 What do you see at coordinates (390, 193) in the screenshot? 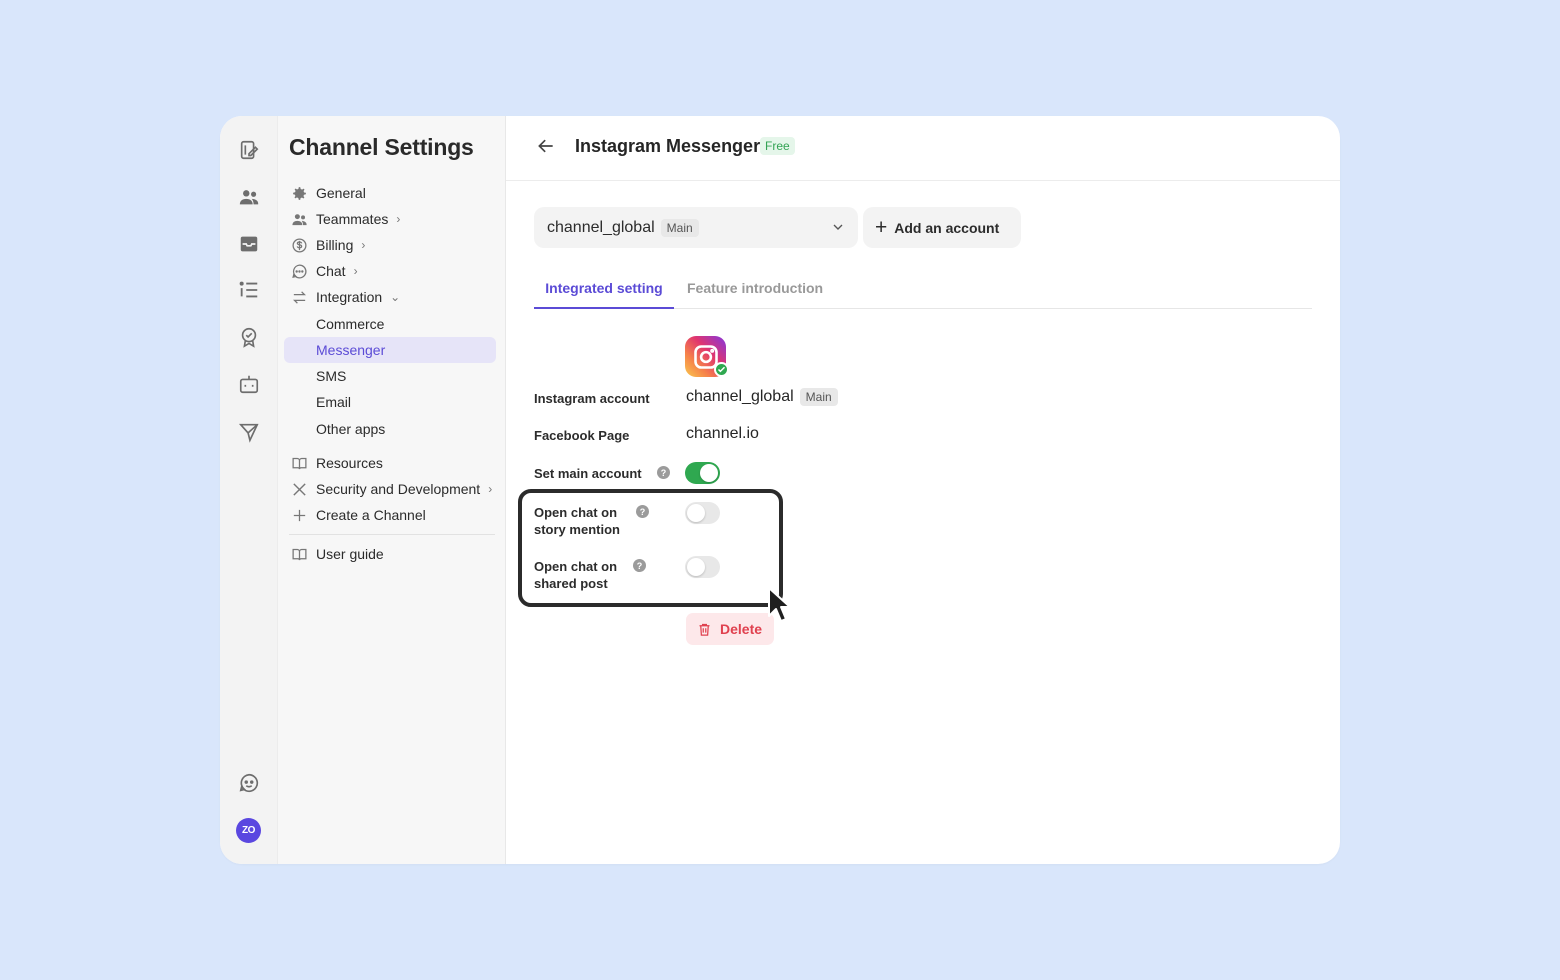
I see `nav-item-general: General` at bounding box center [390, 193].